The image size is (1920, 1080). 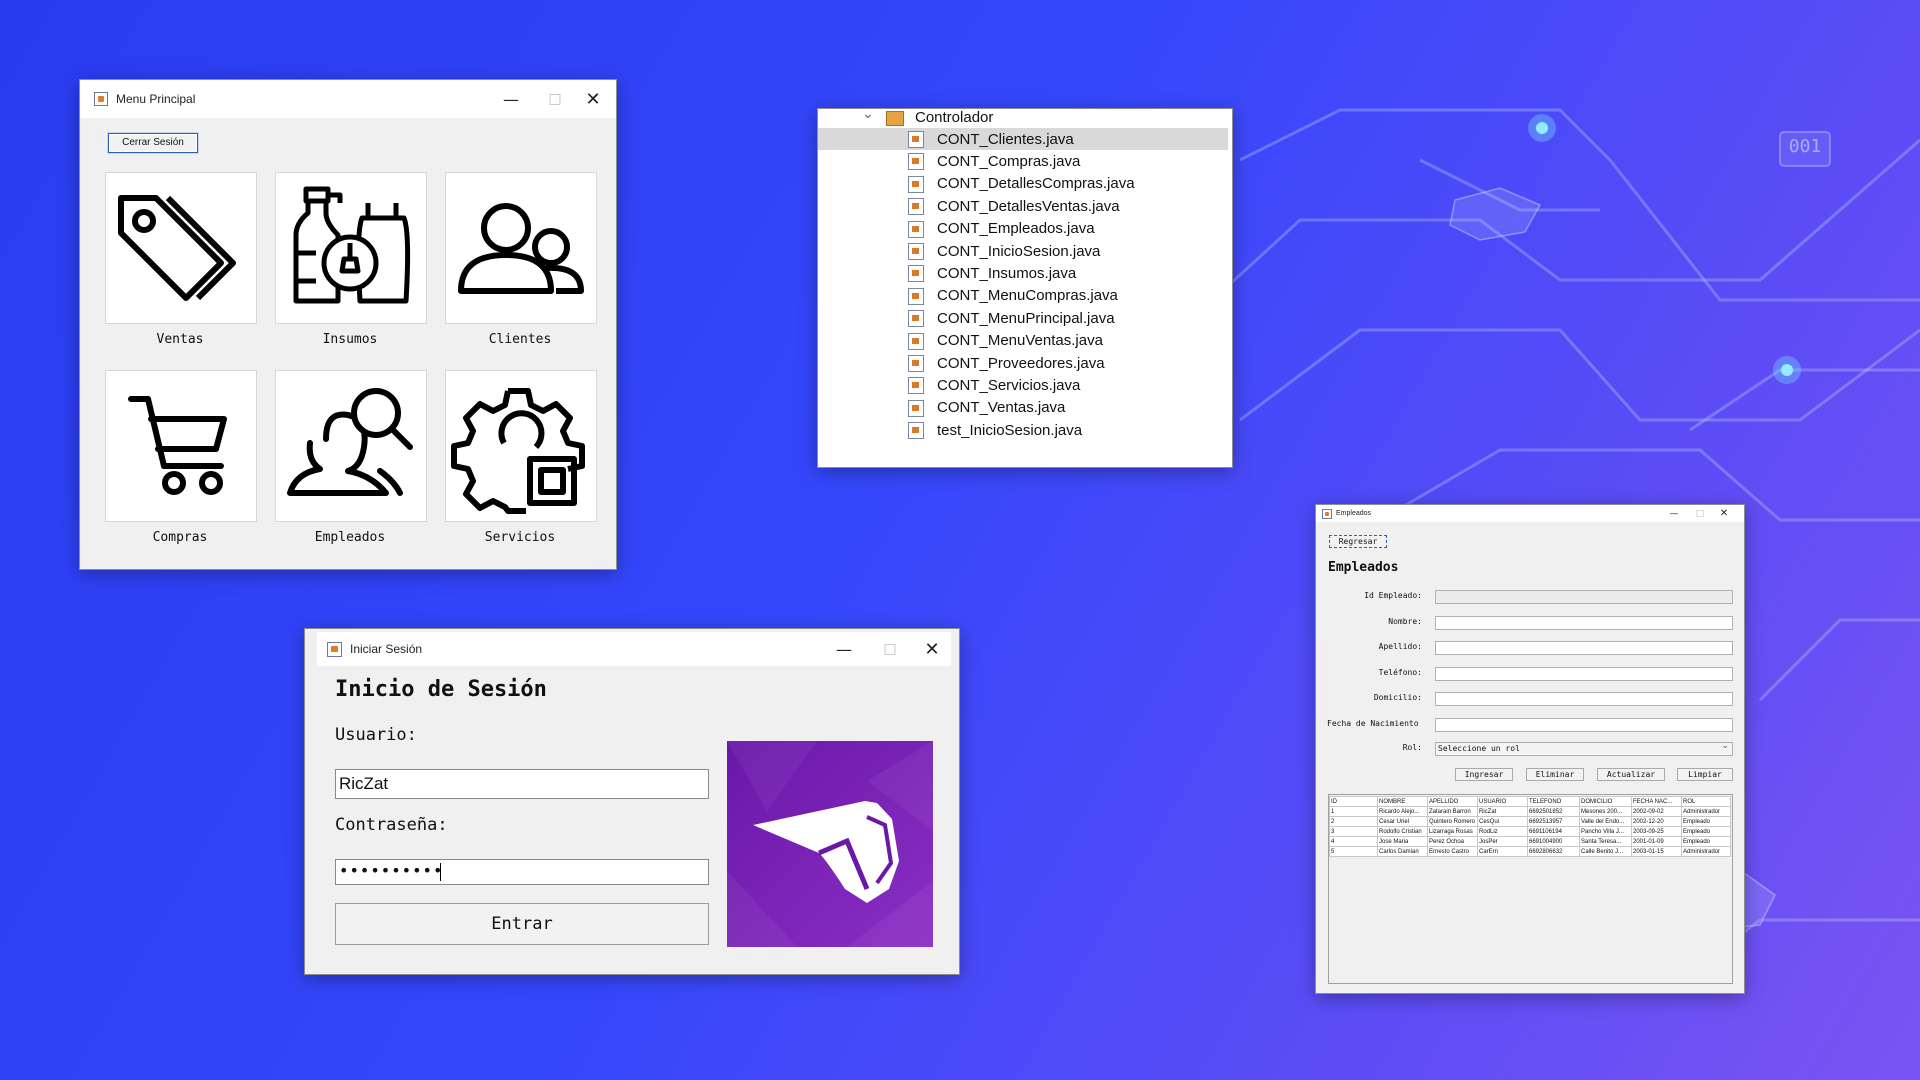 I want to click on tree-file-item: CONT_Servicios.java, so click(x=1025, y=385).